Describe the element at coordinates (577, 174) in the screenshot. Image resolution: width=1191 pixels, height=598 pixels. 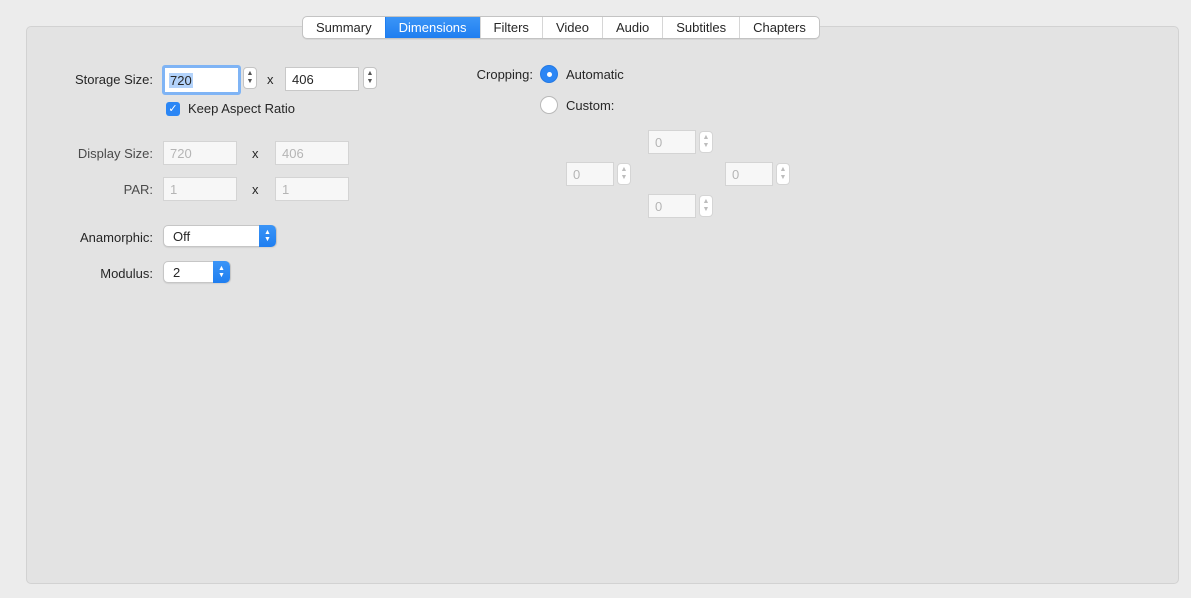
I see `crop-left-value: 0` at that location.